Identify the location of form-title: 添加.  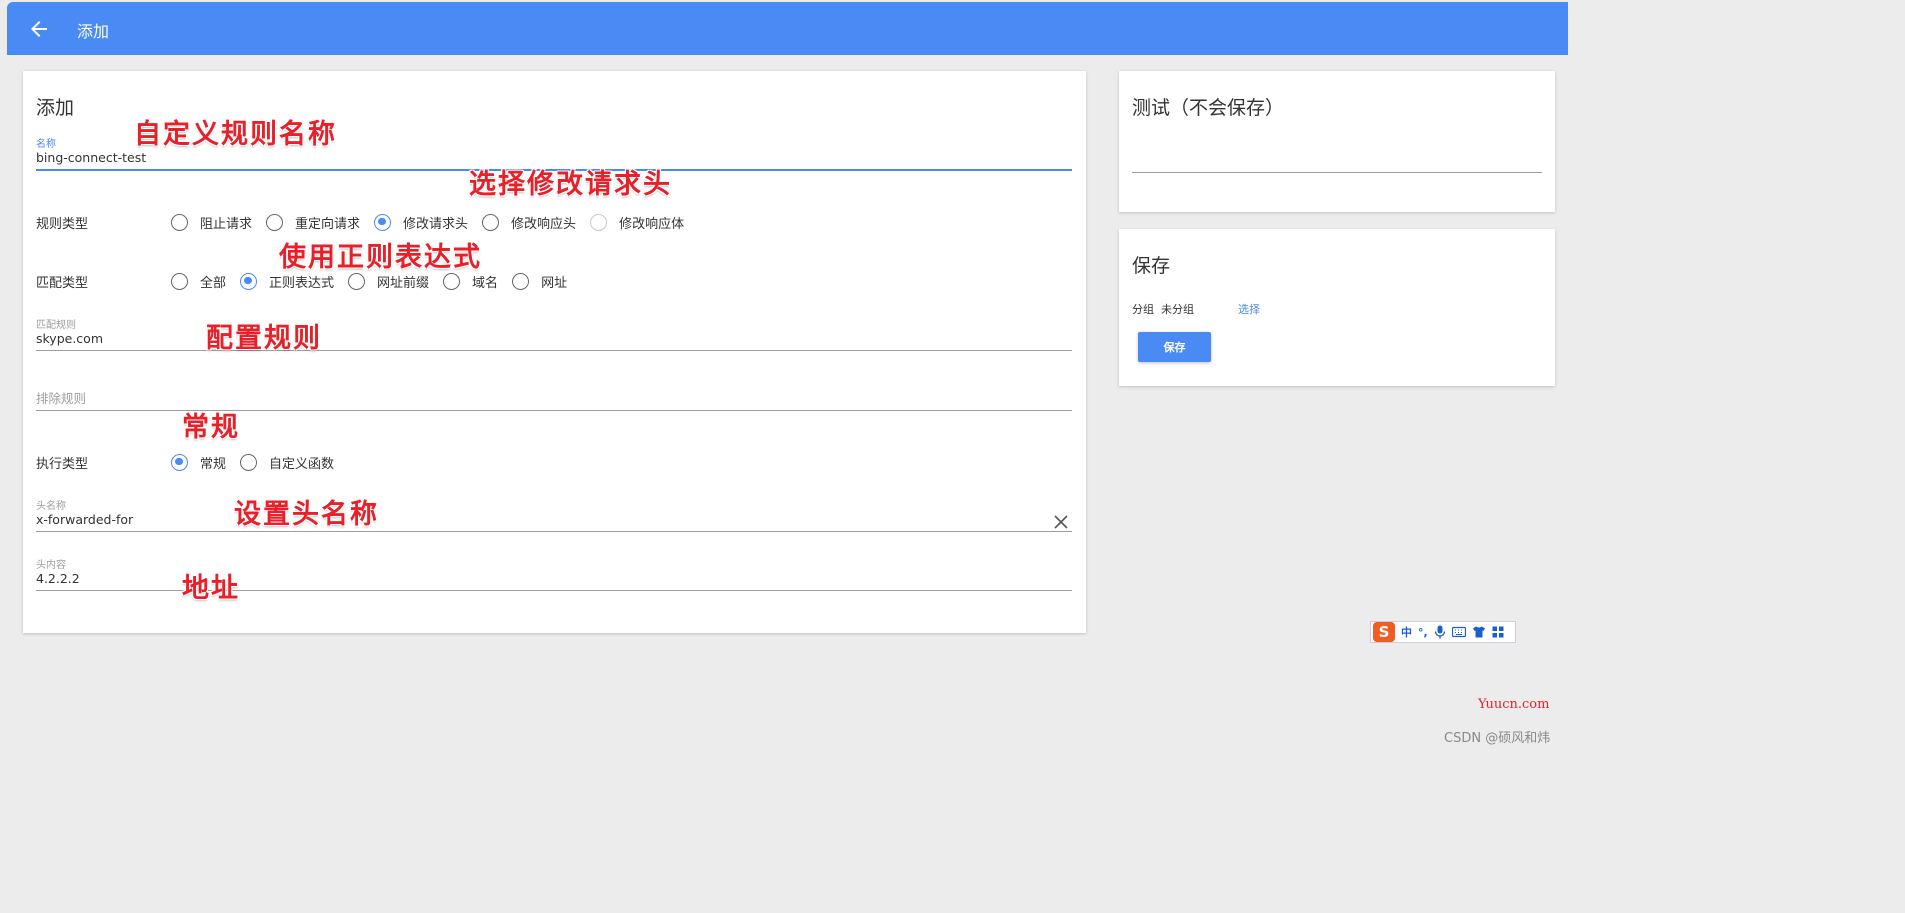
(55, 108).